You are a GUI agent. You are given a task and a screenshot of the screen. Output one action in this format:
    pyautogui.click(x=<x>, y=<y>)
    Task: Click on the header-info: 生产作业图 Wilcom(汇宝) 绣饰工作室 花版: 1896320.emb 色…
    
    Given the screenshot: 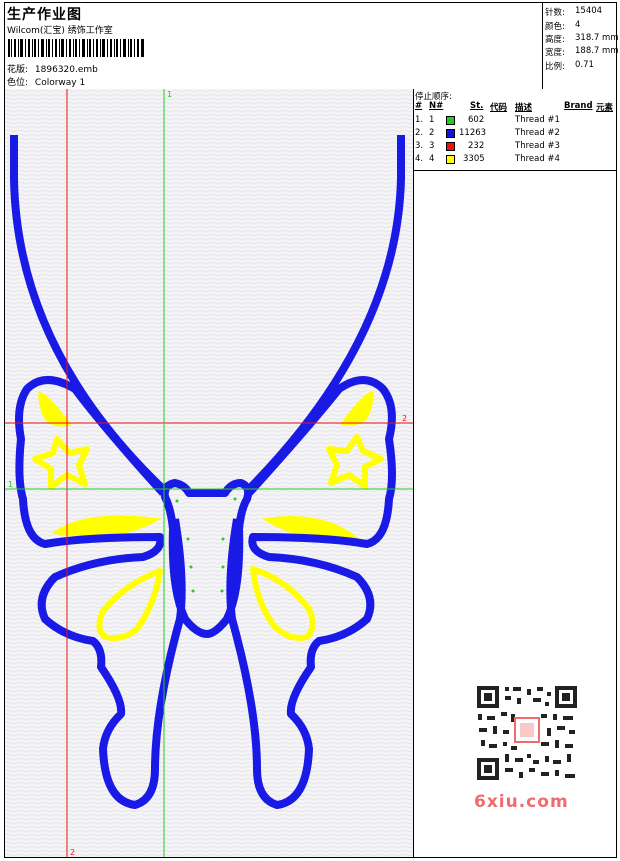 What is the action you would take?
    pyautogui.click(x=273, y=46)
    